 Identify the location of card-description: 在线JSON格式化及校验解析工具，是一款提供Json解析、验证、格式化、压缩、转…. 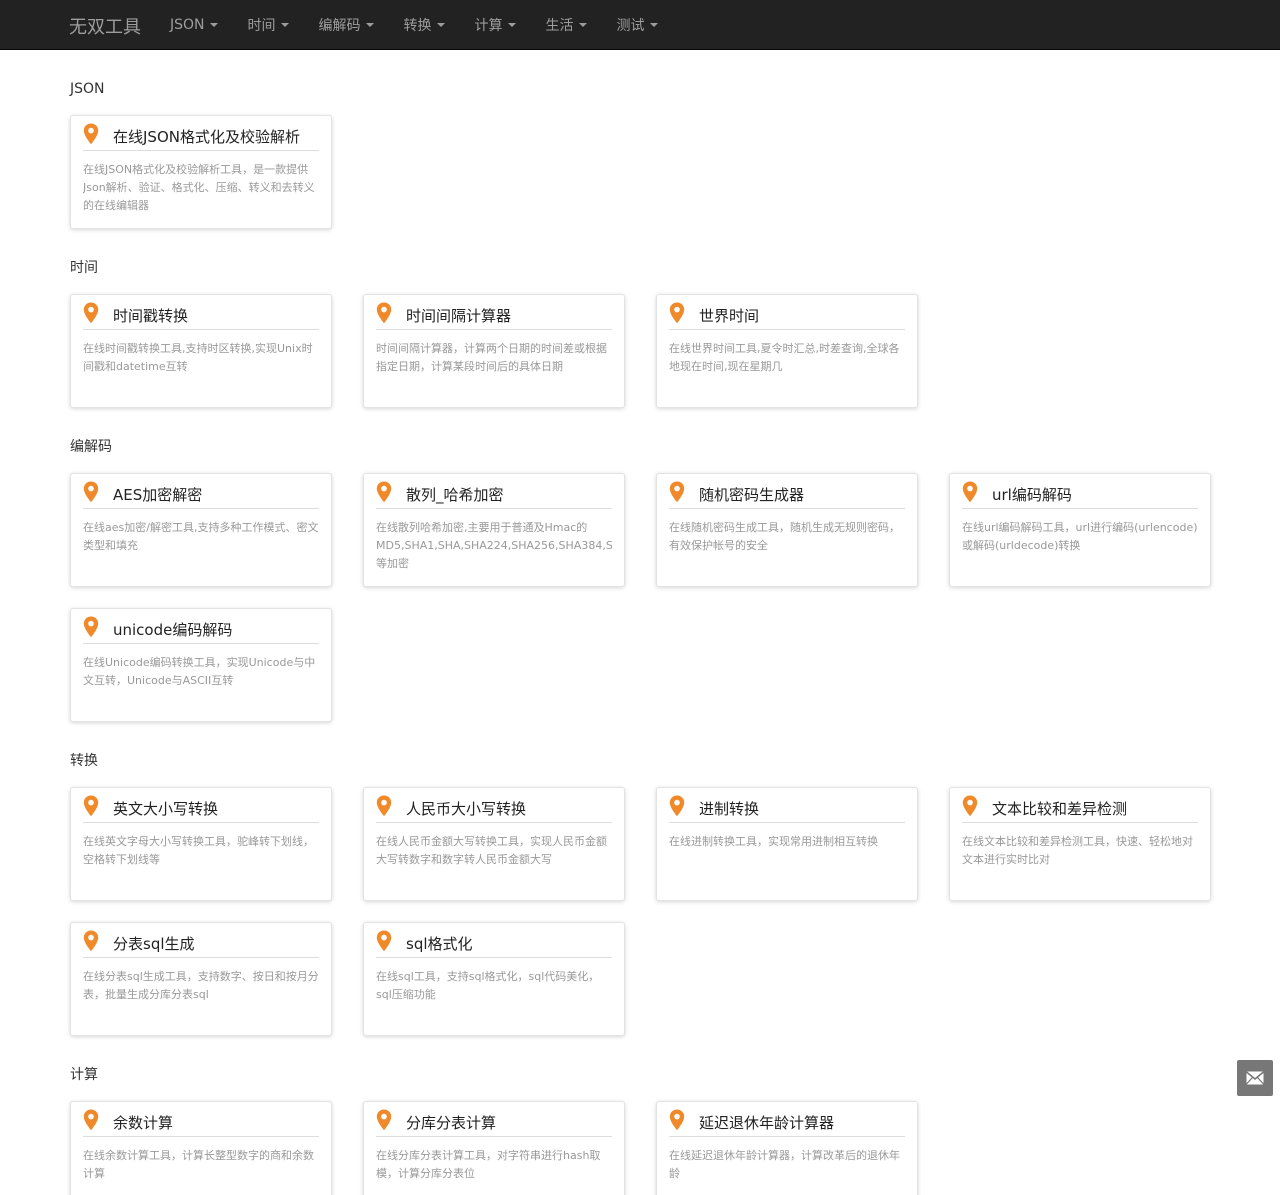
(199, 187).